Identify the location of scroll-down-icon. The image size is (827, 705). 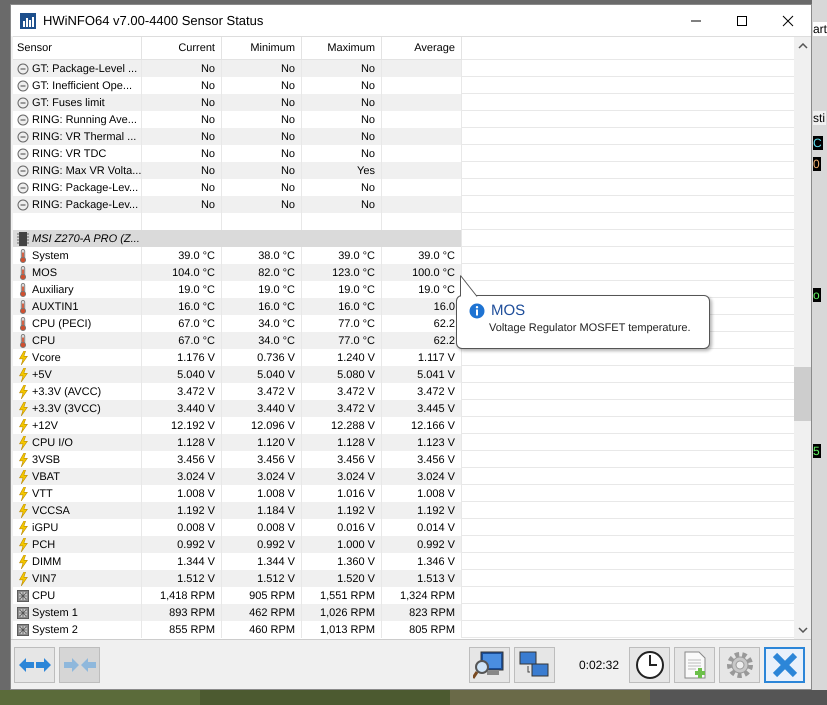
(803, 630).